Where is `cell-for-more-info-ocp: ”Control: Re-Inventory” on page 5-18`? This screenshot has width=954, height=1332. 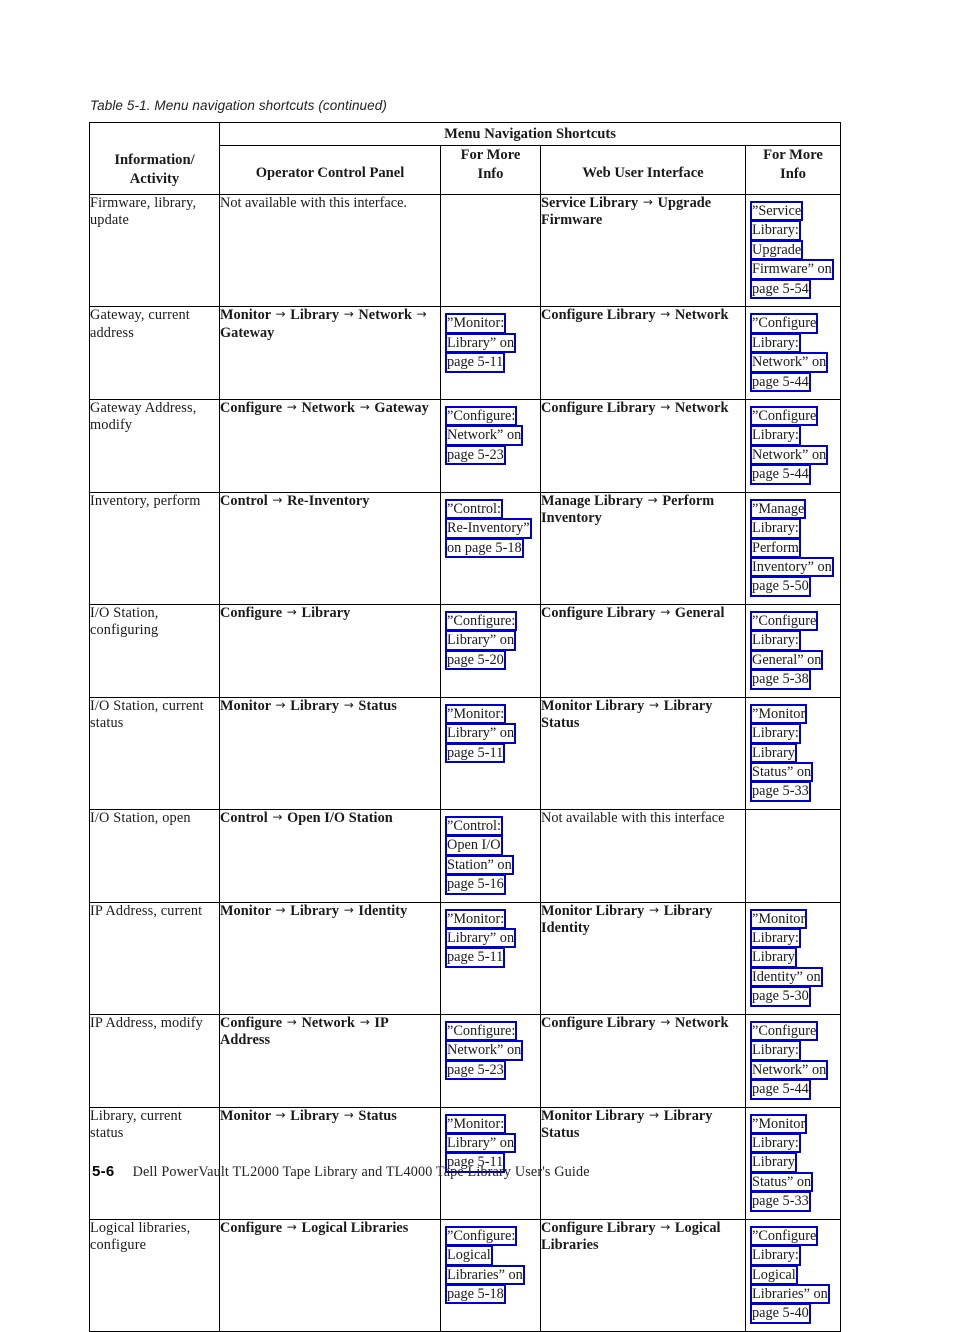
cell-for-more-info-ocp: ”Control: Re-Inventory” on page 5-18 is located at coordinates (490, 548).